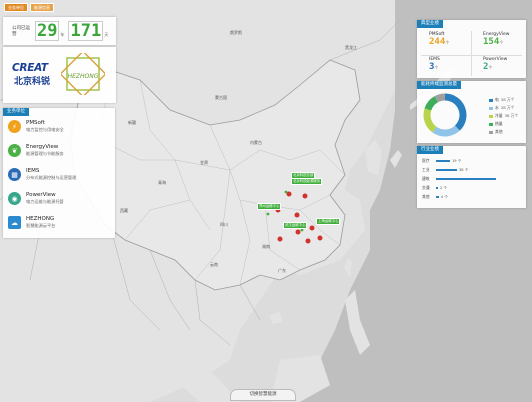 This screenshot has width=532, height=402. I want to click on operating-days-panel: 公司已运营 29 年 171 天, so click(59, 31).